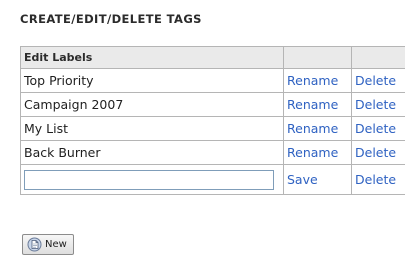 This screenshot has height=260, width=405. I want to click on panel-title: CREATE/EDIT/DELETE TAGS, so click(111, 19).